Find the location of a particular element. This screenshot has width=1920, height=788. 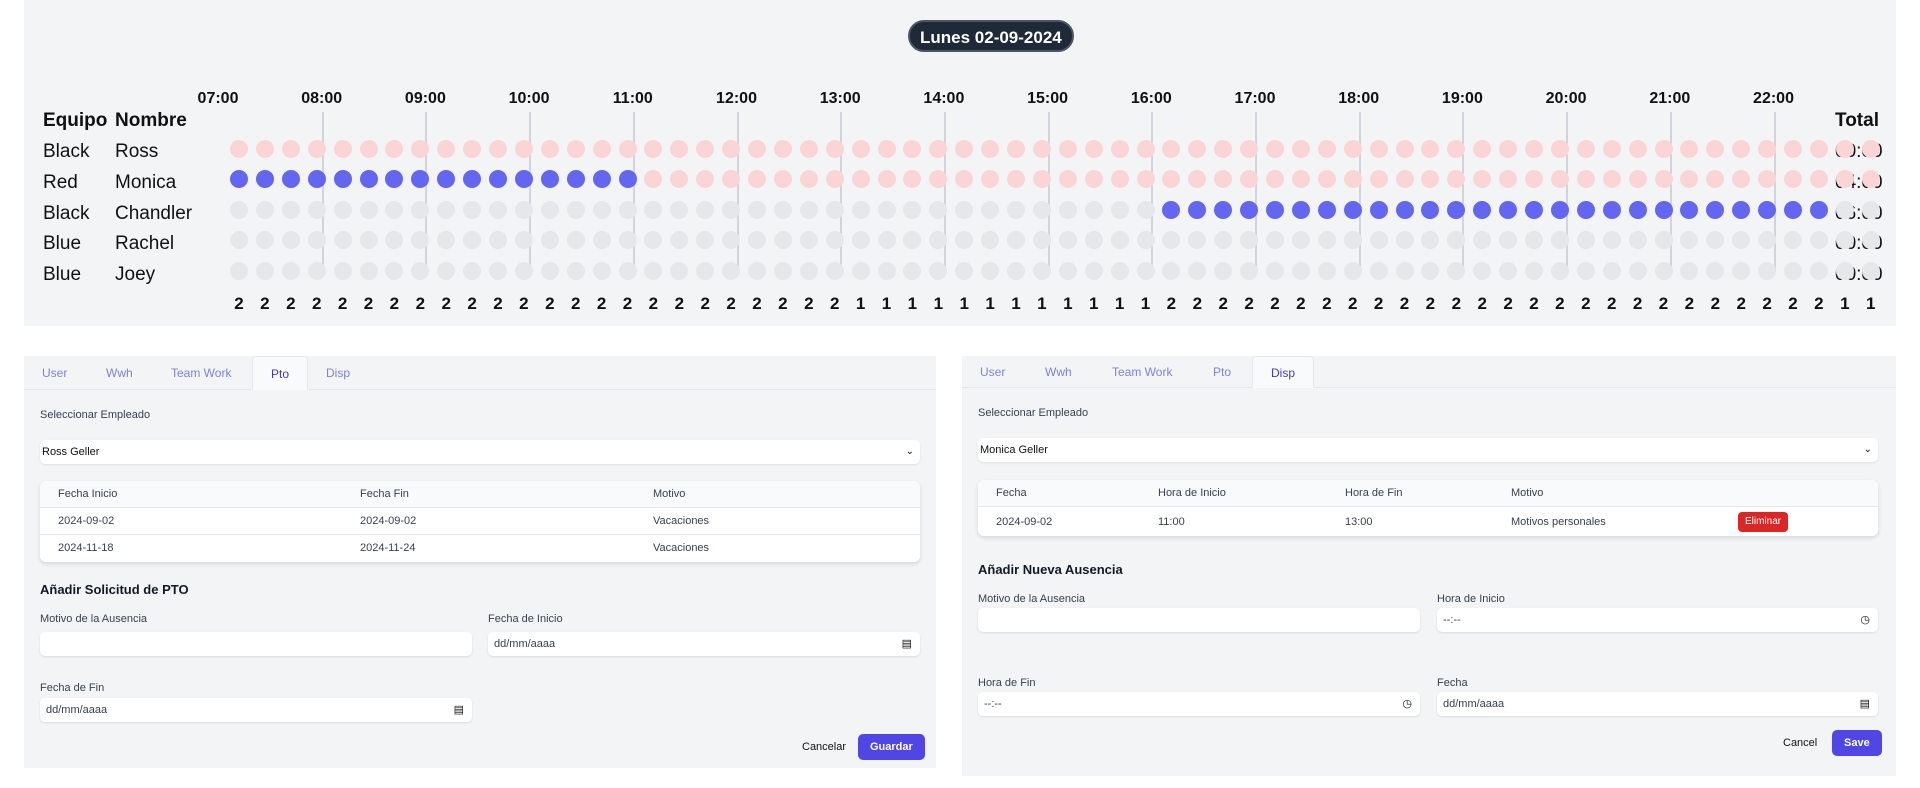

delete-button: Eliminar is located at coordinates (1763, 522).